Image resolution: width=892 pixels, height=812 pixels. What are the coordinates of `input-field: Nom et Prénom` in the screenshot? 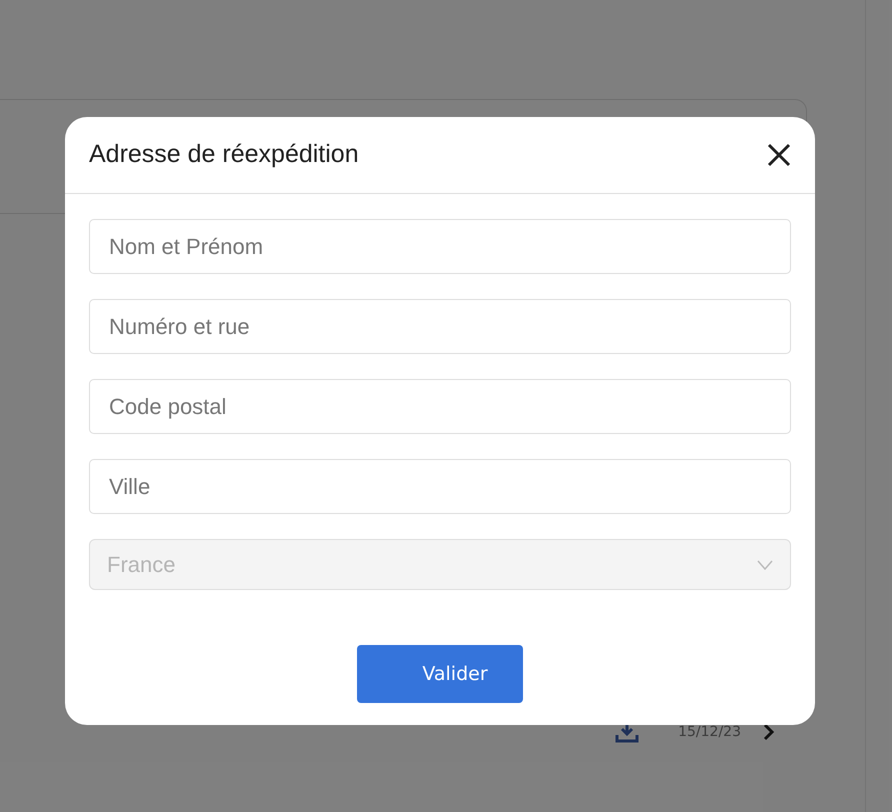 It's located at (440, 246).